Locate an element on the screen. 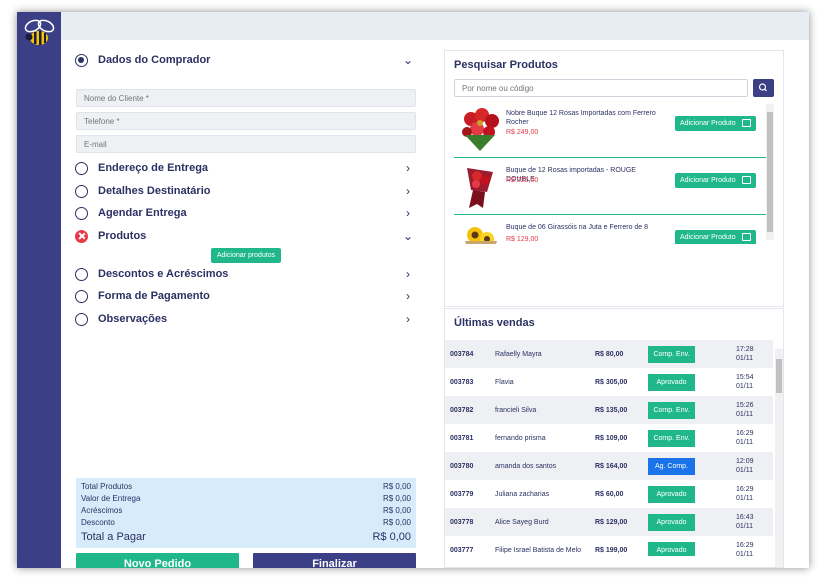  add-products-button: Adicionar produtos is located at coordinates (246, 255).